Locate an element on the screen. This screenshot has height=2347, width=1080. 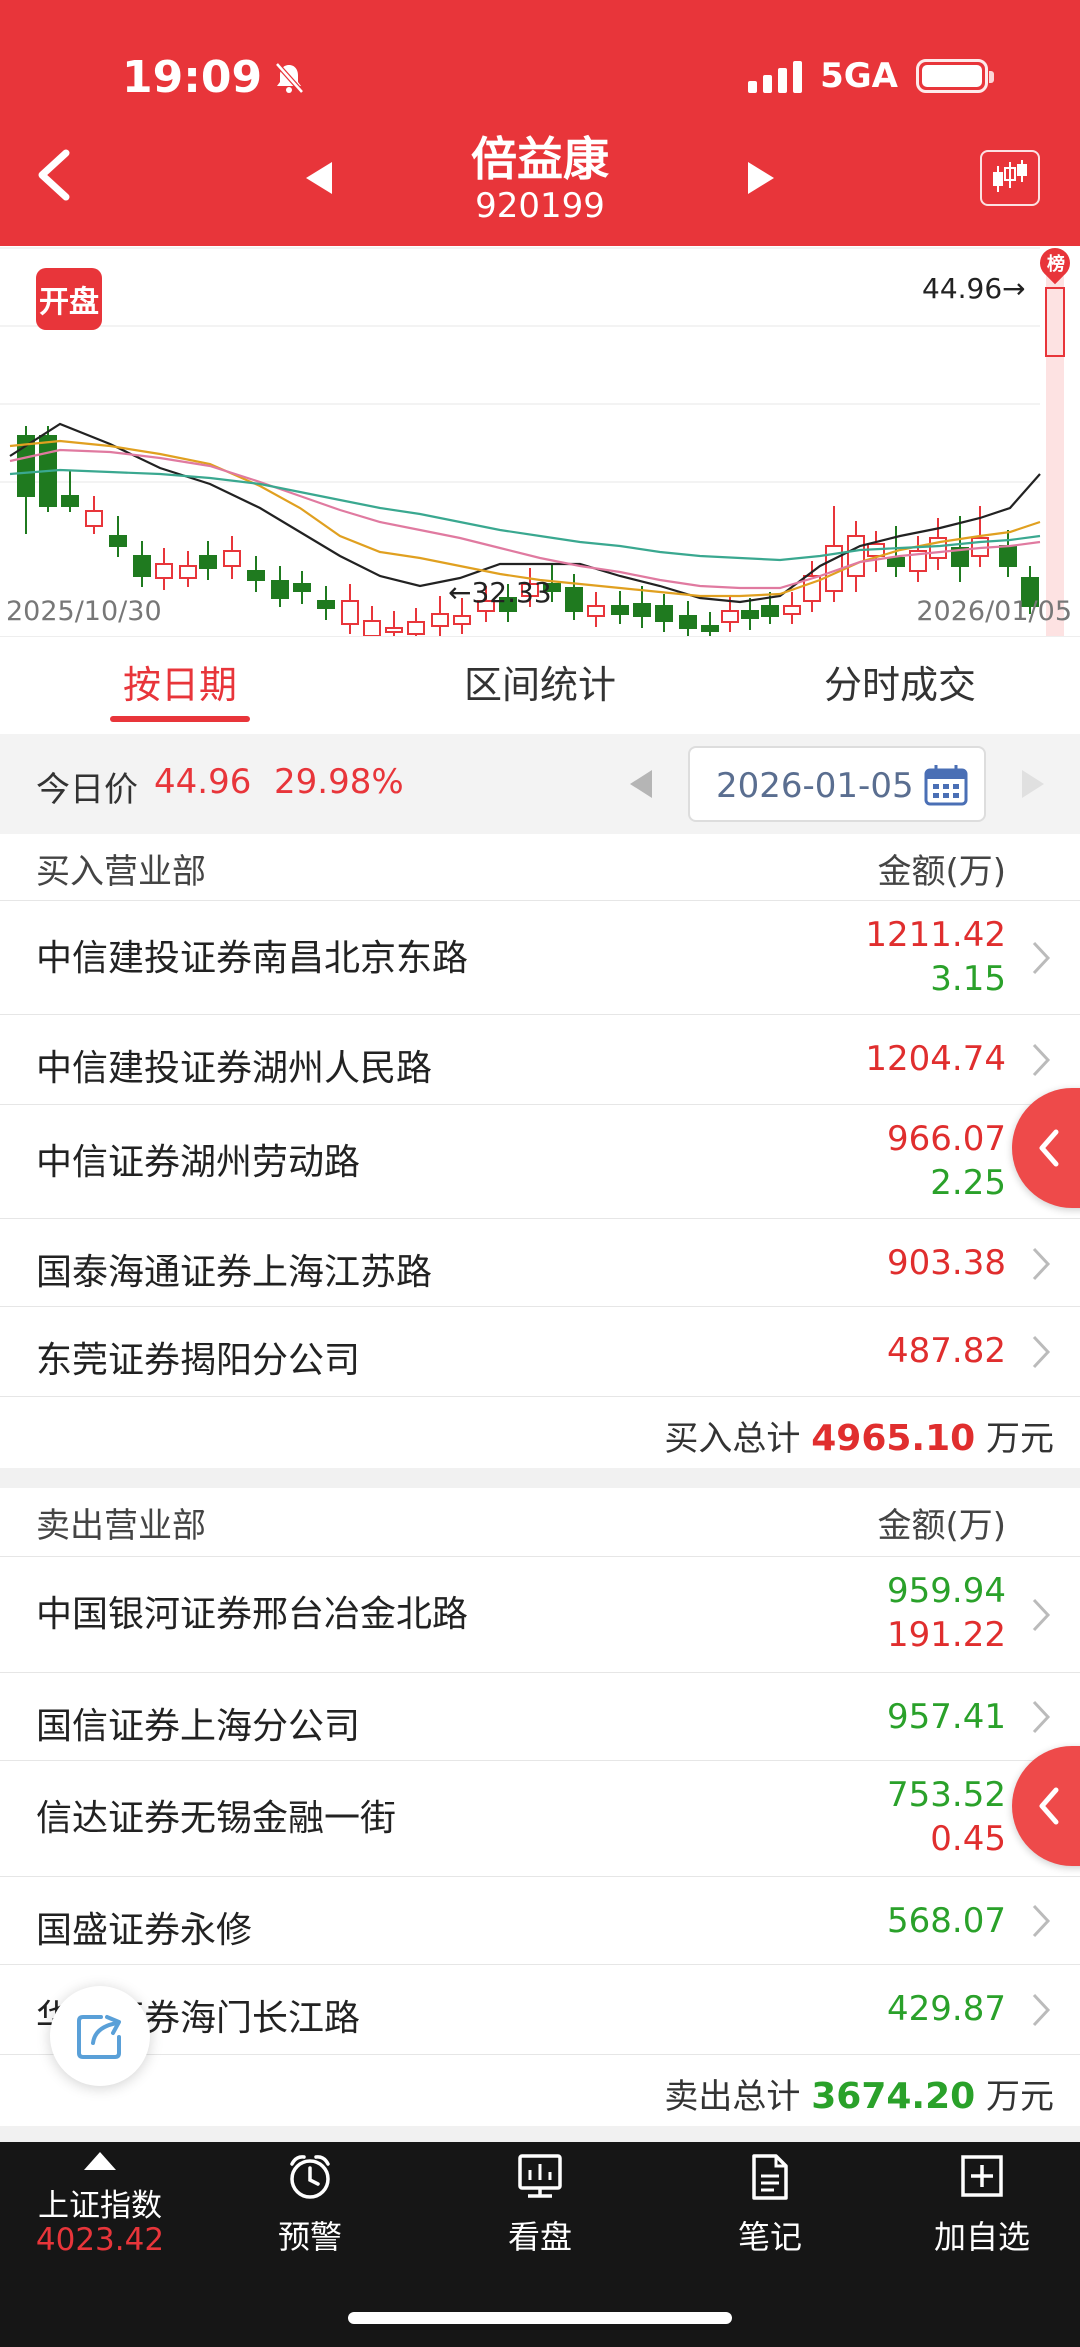
date-picker: 2026-01-05 is located at coordinates (837, 784).